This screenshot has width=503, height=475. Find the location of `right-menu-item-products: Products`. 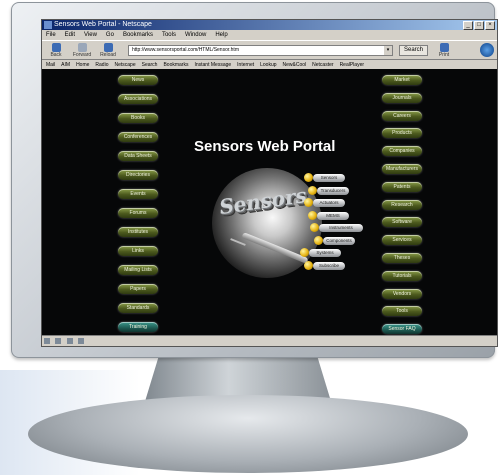

right-menu-item-products: Products is located at coordinates (402, 133).